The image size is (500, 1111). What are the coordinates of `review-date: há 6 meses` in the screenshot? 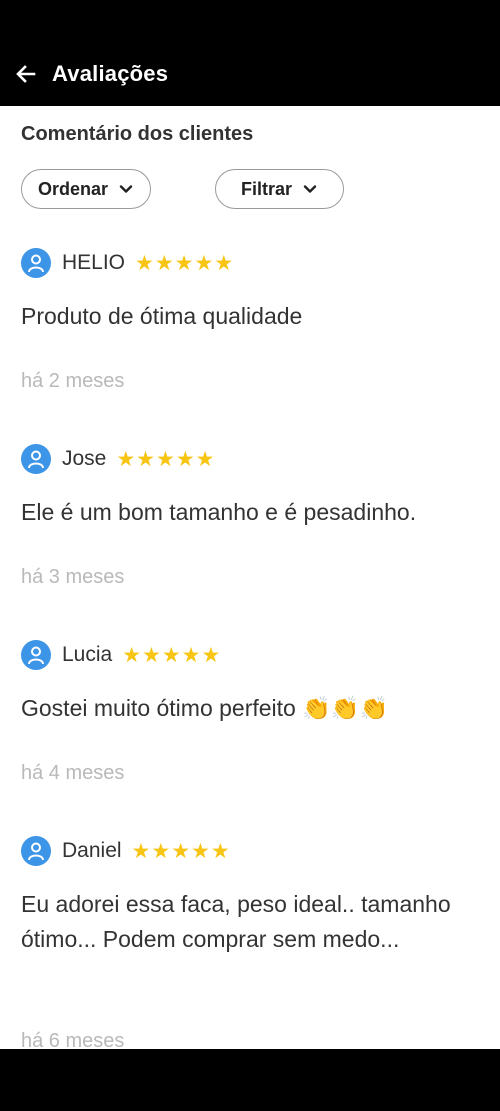 It's located at (73, 1039).